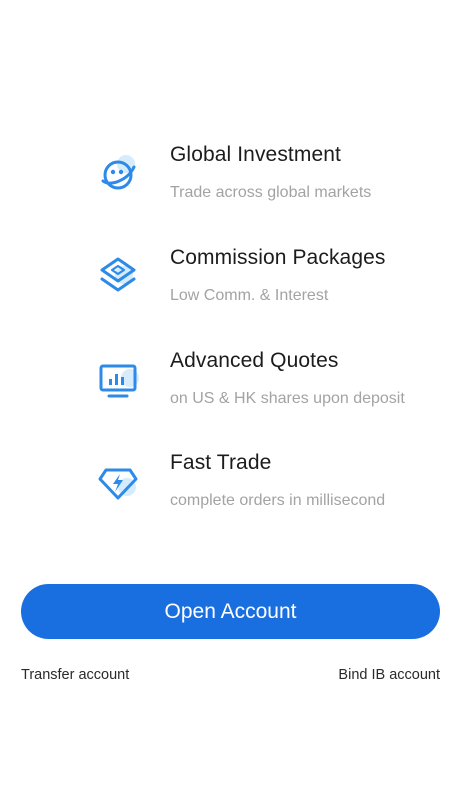  I want to click on feature-description: Trade across global markets, so click(271, 192).